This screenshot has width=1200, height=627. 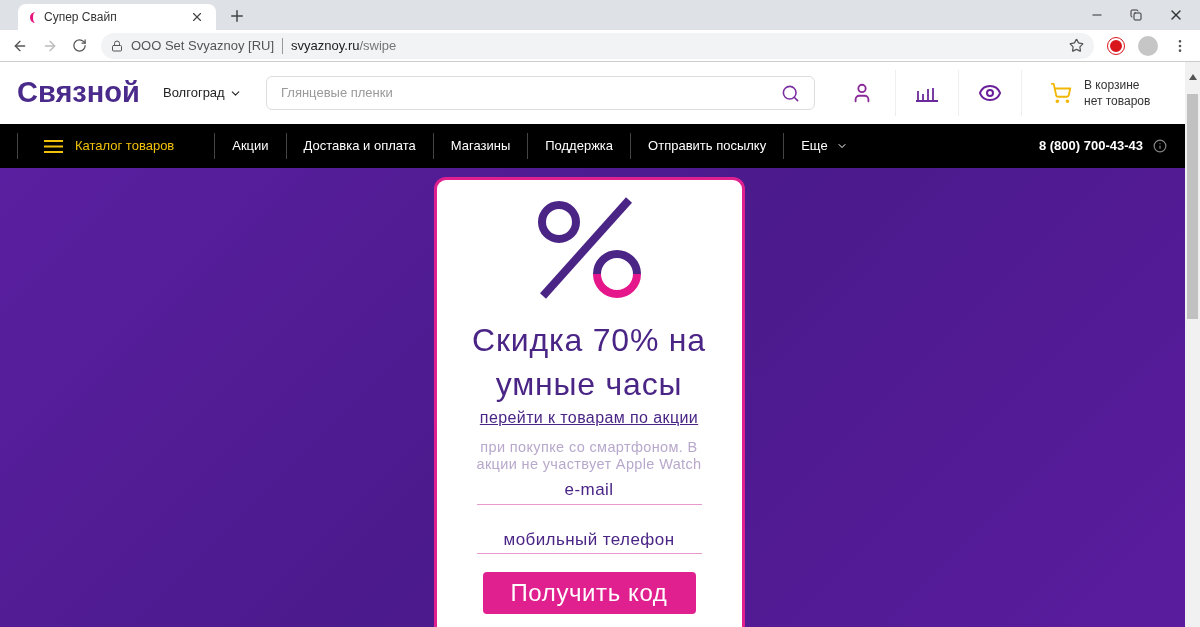 What do you see at coordinates (344, 45) in the screenshot?
I see `url-text: svyaznoy.ru/swipe` at bounding box center [344, 45].